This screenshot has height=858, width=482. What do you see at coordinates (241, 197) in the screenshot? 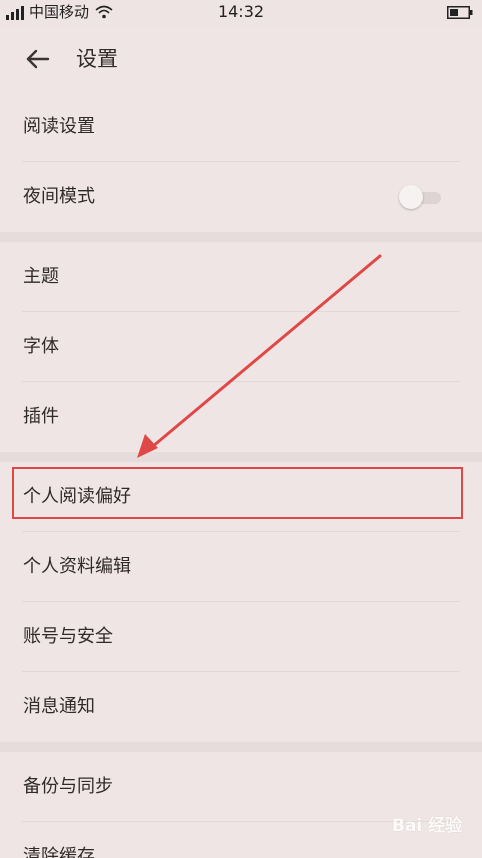
I see `setting-night-mode: 夜间模式` at bounding box center [241, 197].